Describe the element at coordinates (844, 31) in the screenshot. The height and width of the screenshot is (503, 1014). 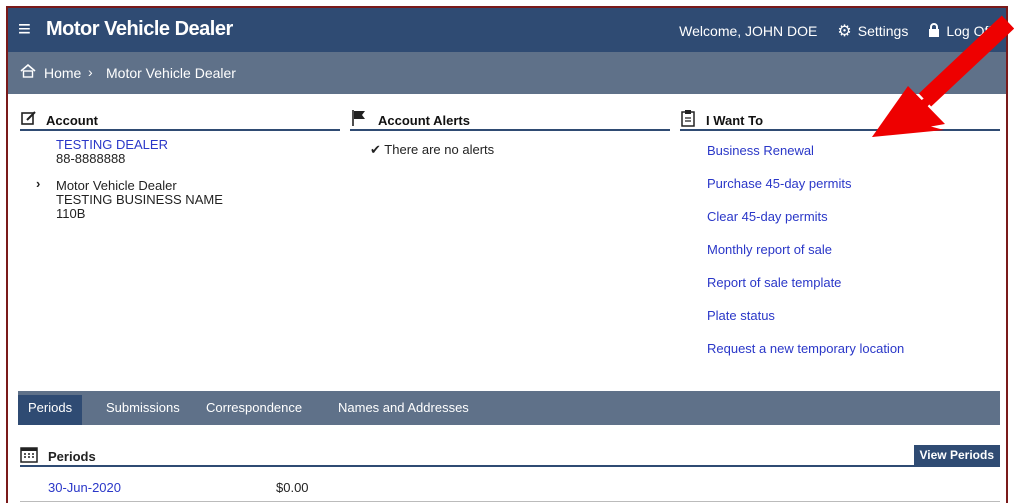
I see `gear-icon: ⚙` at that location.